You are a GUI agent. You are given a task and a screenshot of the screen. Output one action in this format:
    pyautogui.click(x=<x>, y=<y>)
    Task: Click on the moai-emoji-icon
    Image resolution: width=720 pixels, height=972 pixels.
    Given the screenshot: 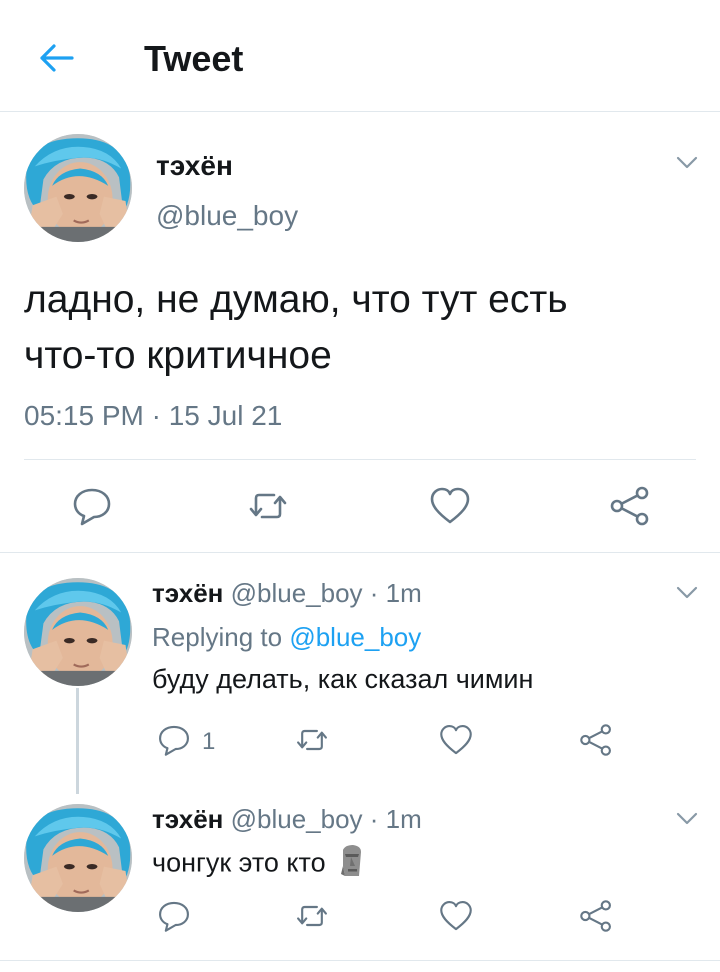 What is the action you would take?
    pyautogui.click(x=351, y=864)
    